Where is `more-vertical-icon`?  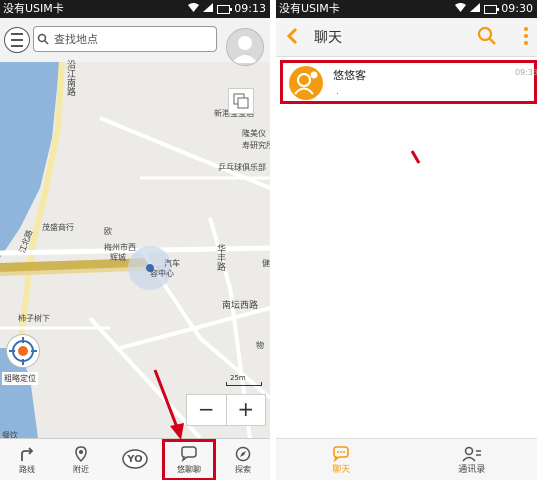 more-vertical-icon is located at coordinates (526, 36).